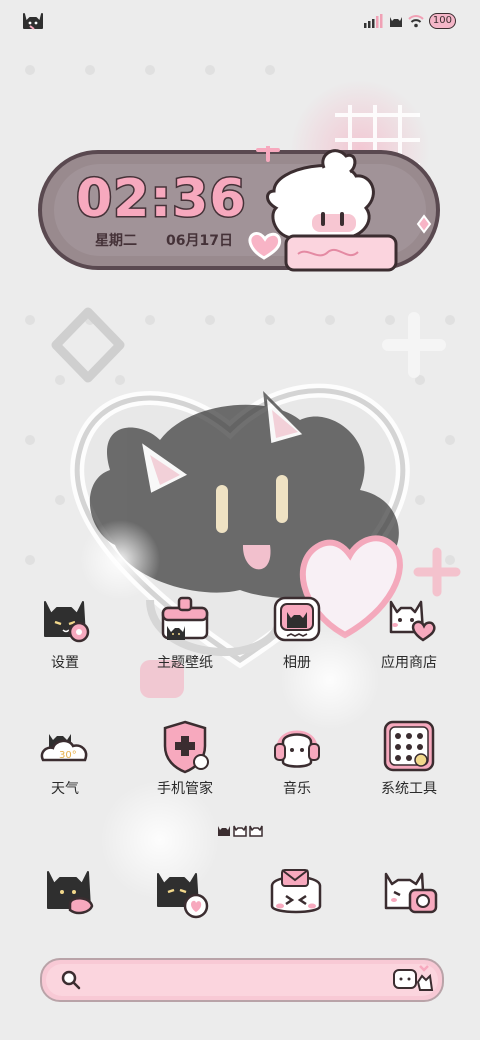 Image resolution: width=480 pixels, height=1040 pixels. What do you see at coordinates (185, 642) in the screenshot?
I see `app-theme-wallpaper: 主题壁纸` at bounding box center [185, 642].